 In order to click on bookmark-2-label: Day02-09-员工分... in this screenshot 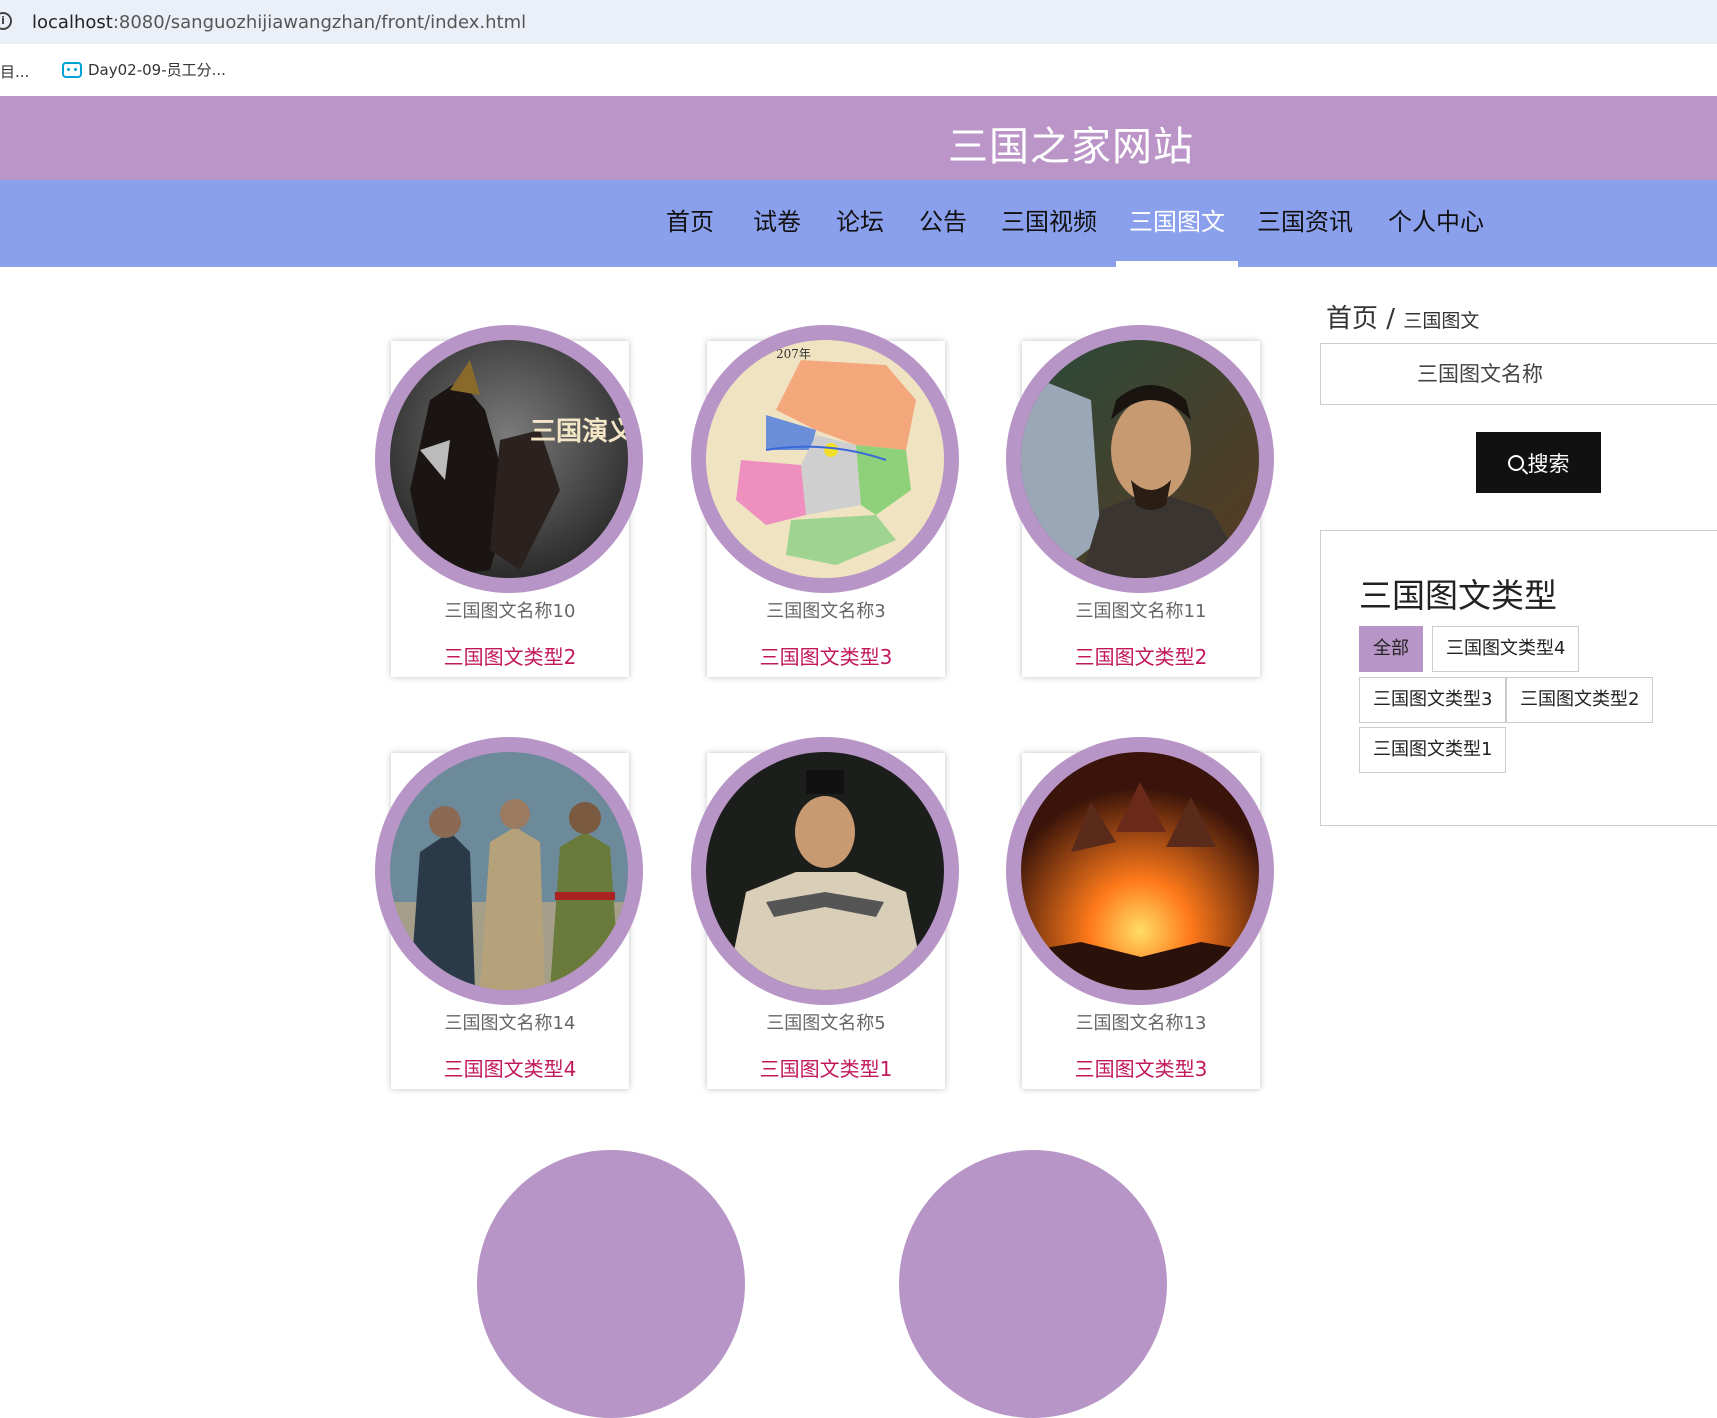, I will do `click(157, 70)`.